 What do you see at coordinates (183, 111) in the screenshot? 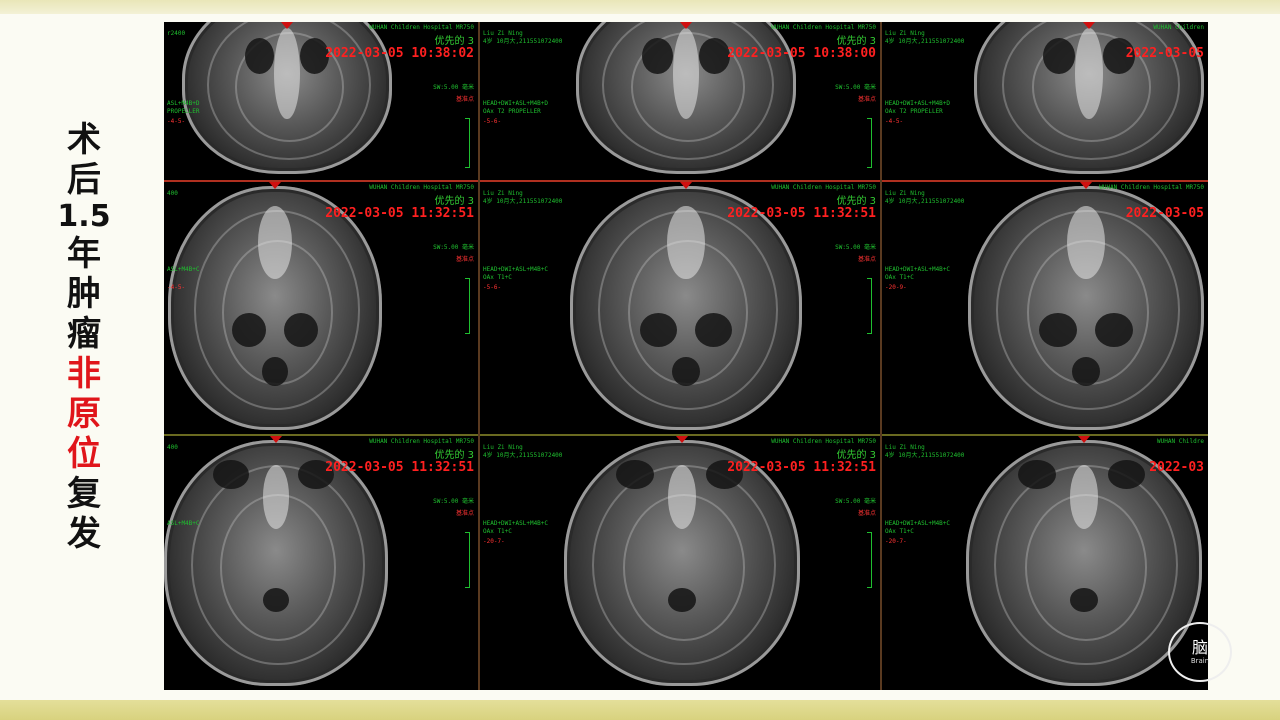
I see `sequence-label: PROPELLER` at bounding box center [183, 111].